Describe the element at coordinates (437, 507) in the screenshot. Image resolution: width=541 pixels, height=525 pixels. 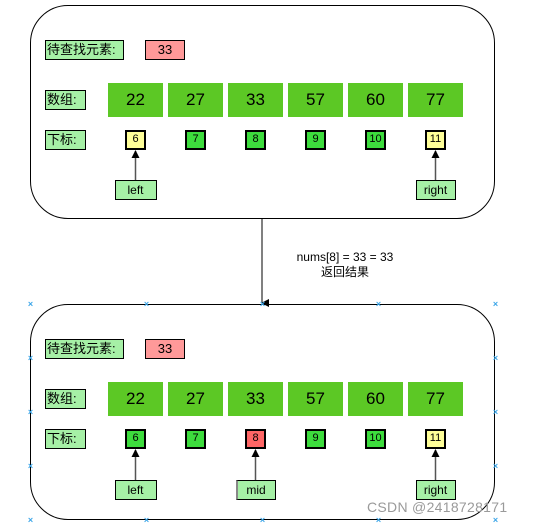
I see `watermark: CSDN @2418728171` at that location.